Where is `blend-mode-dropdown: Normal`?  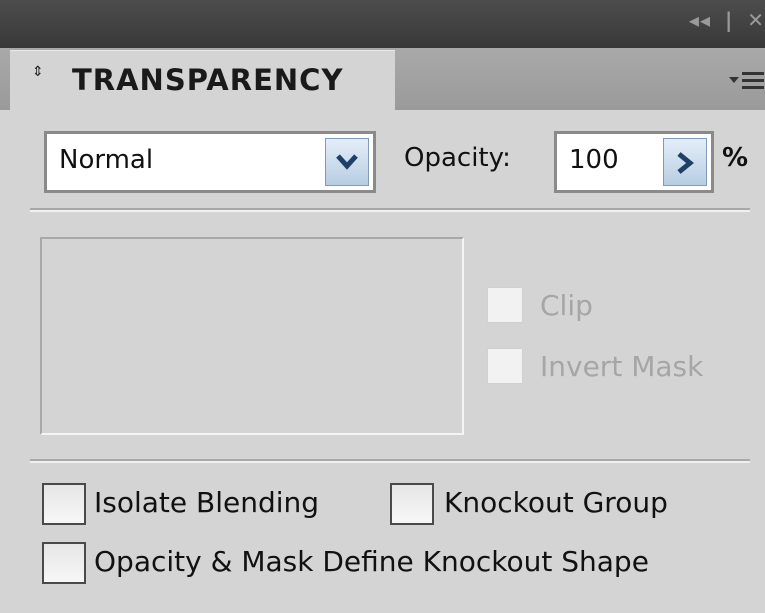
blend-mode-dropdown: Normal is located at coordinates (210, 162).